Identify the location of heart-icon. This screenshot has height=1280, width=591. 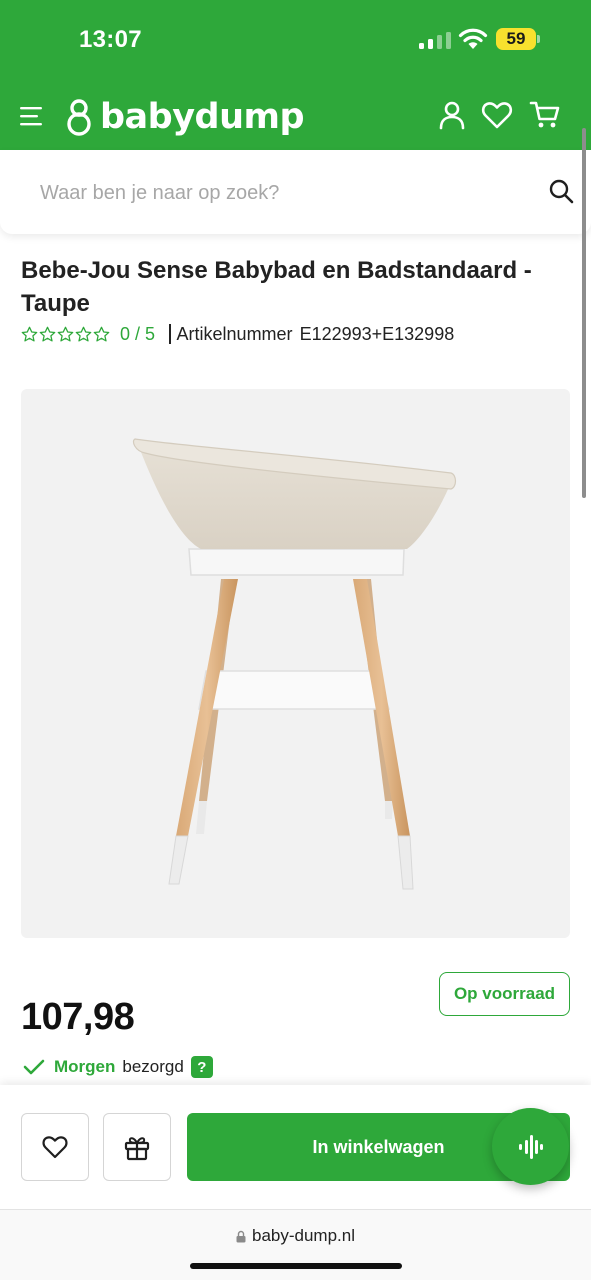
(55, 1147).